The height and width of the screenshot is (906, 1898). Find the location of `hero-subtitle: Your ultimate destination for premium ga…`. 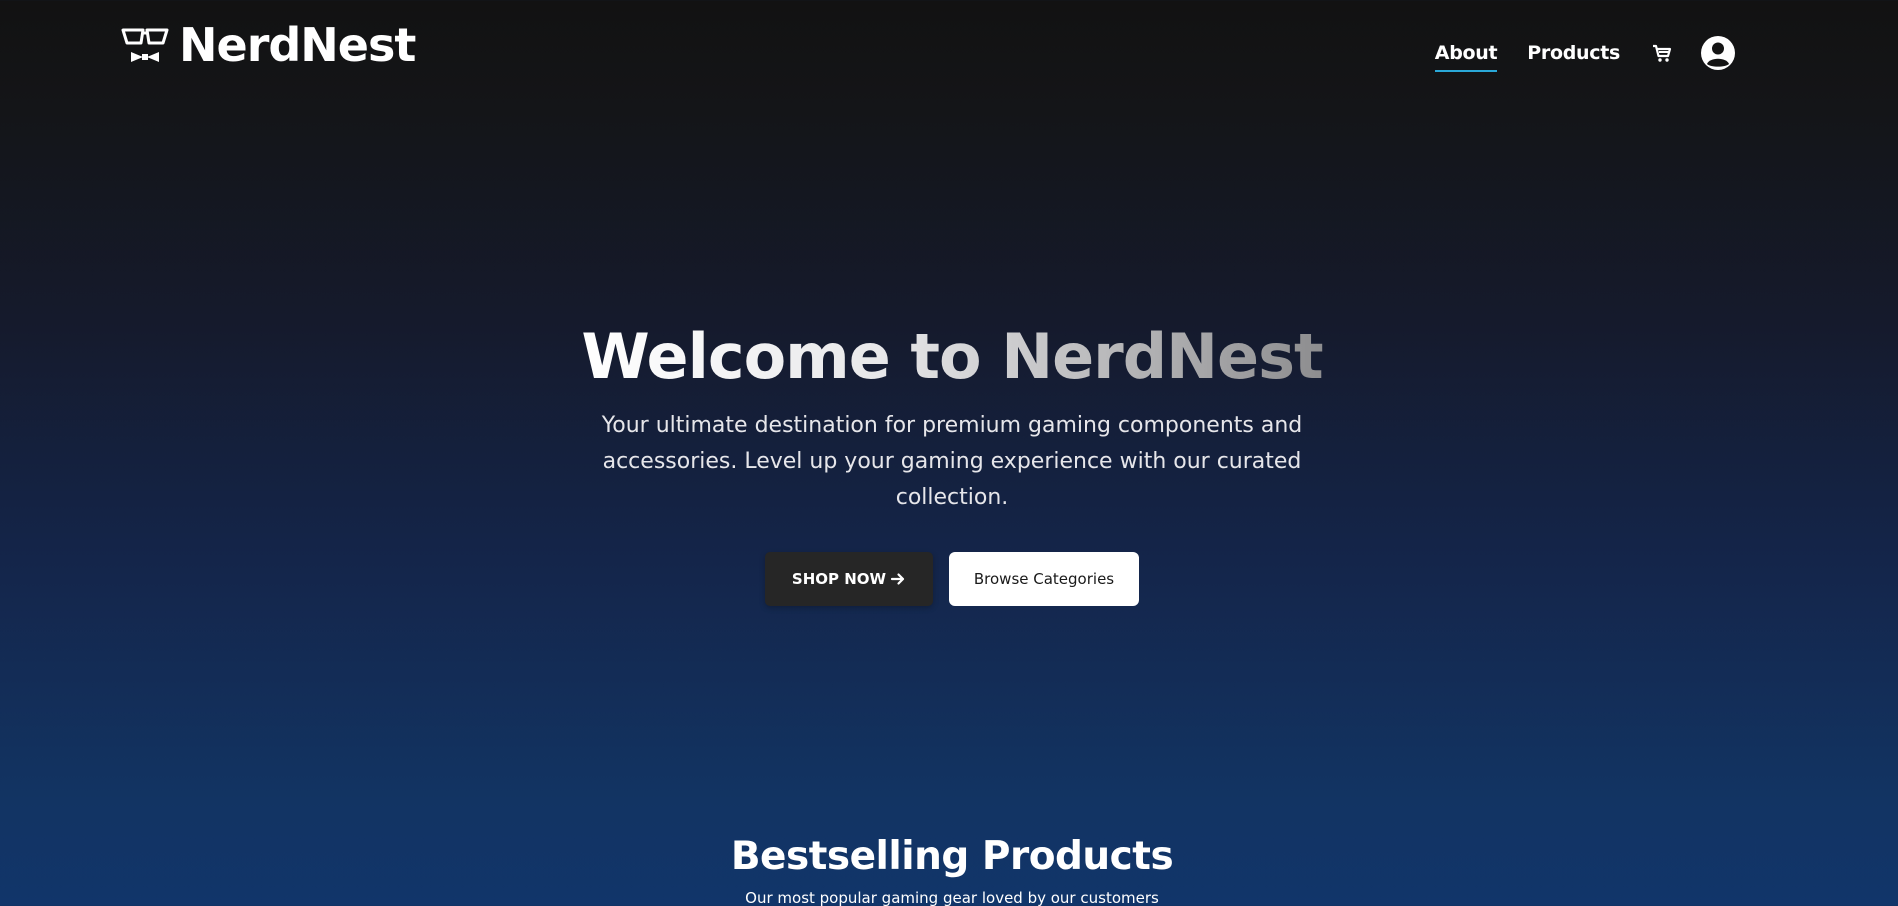

hero-subtitle: Your ultimate destination for premium ga… is located at coordinates (952, 462).